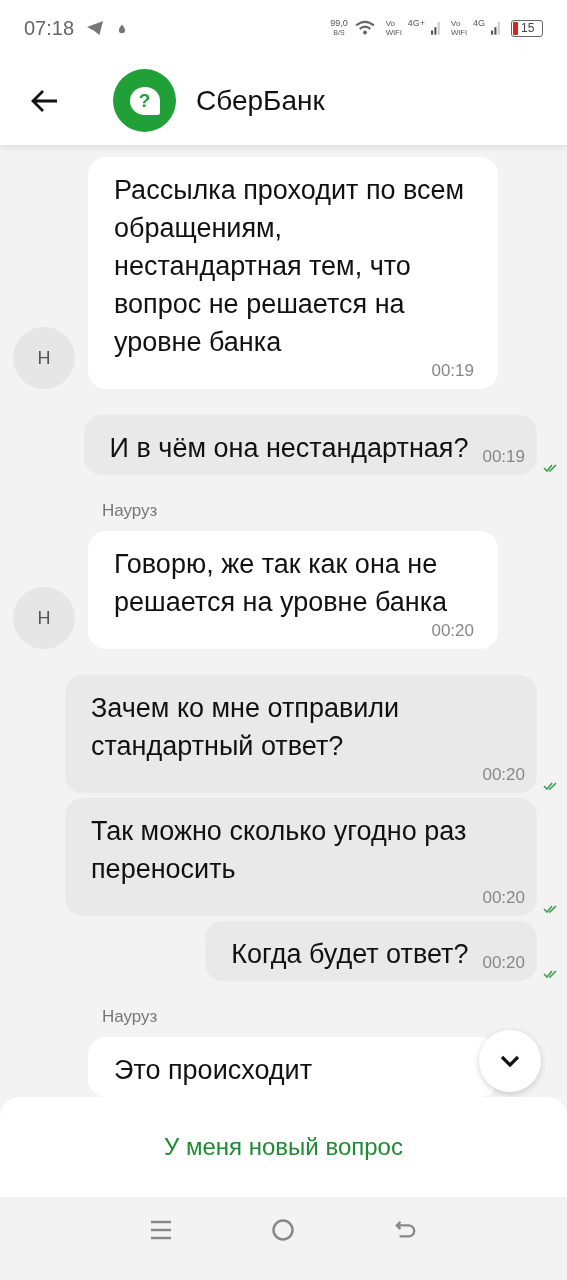 The width and height of the screenshot is (567, 1280). What do you see at coordinates (95, 28) in the screenshot?
I see `paper-plane-icon` at bounding box center [95, 28].